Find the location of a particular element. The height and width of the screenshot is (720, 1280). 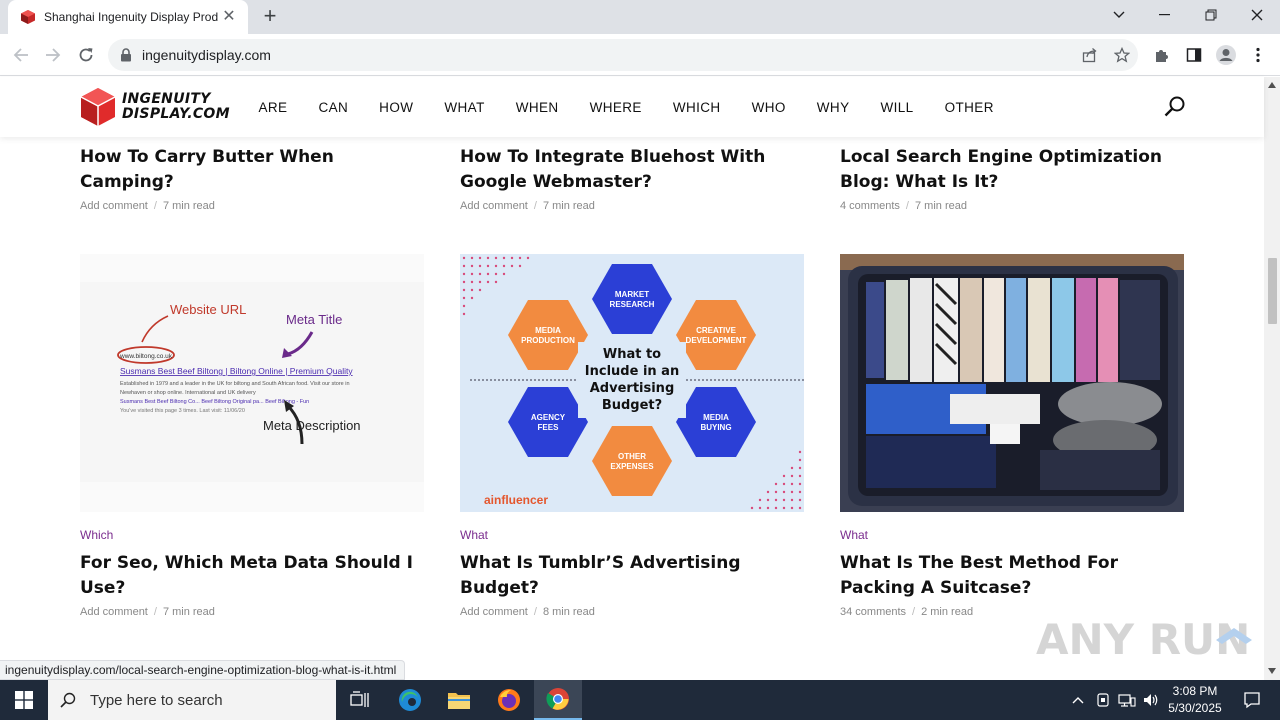

site-logo: INGENUITY DISPLAY.COM is located at coordinates (155, 107).